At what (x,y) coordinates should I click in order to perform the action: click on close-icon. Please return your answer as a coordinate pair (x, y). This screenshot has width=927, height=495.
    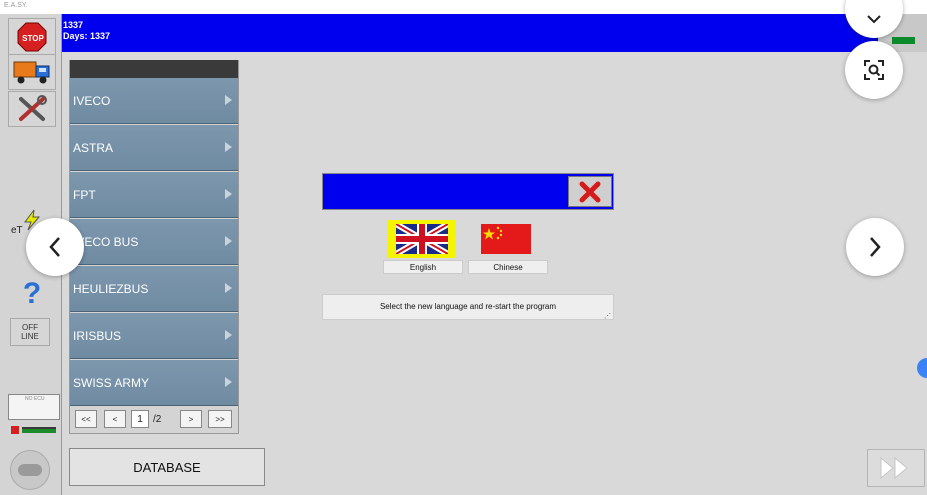
    Looking at the image, I should click on (590, 191).